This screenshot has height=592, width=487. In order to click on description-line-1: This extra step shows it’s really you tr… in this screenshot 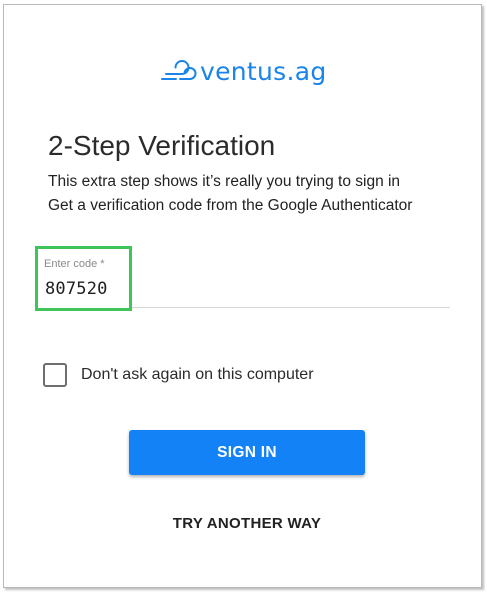, I will do `click(224, 181)`.